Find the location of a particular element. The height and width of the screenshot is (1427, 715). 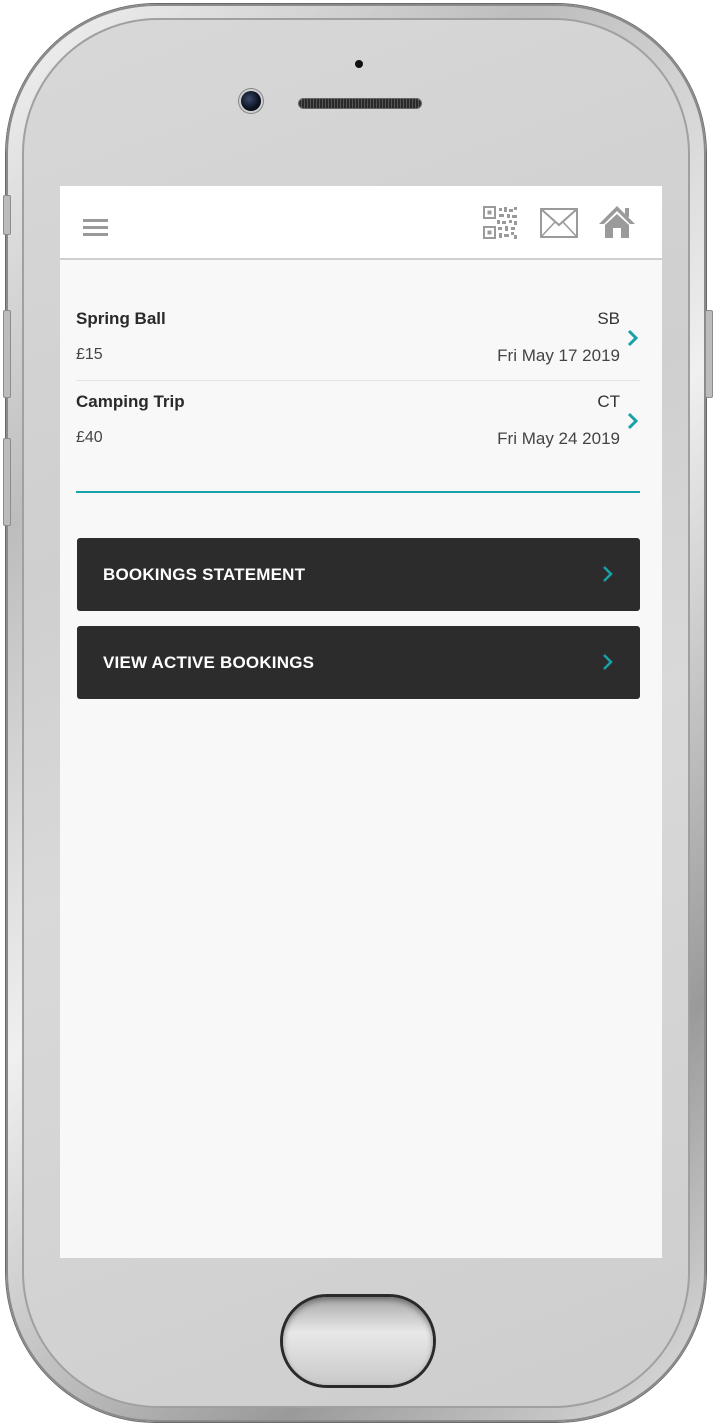

proximity-sensor is located at coordinates (359, 64).